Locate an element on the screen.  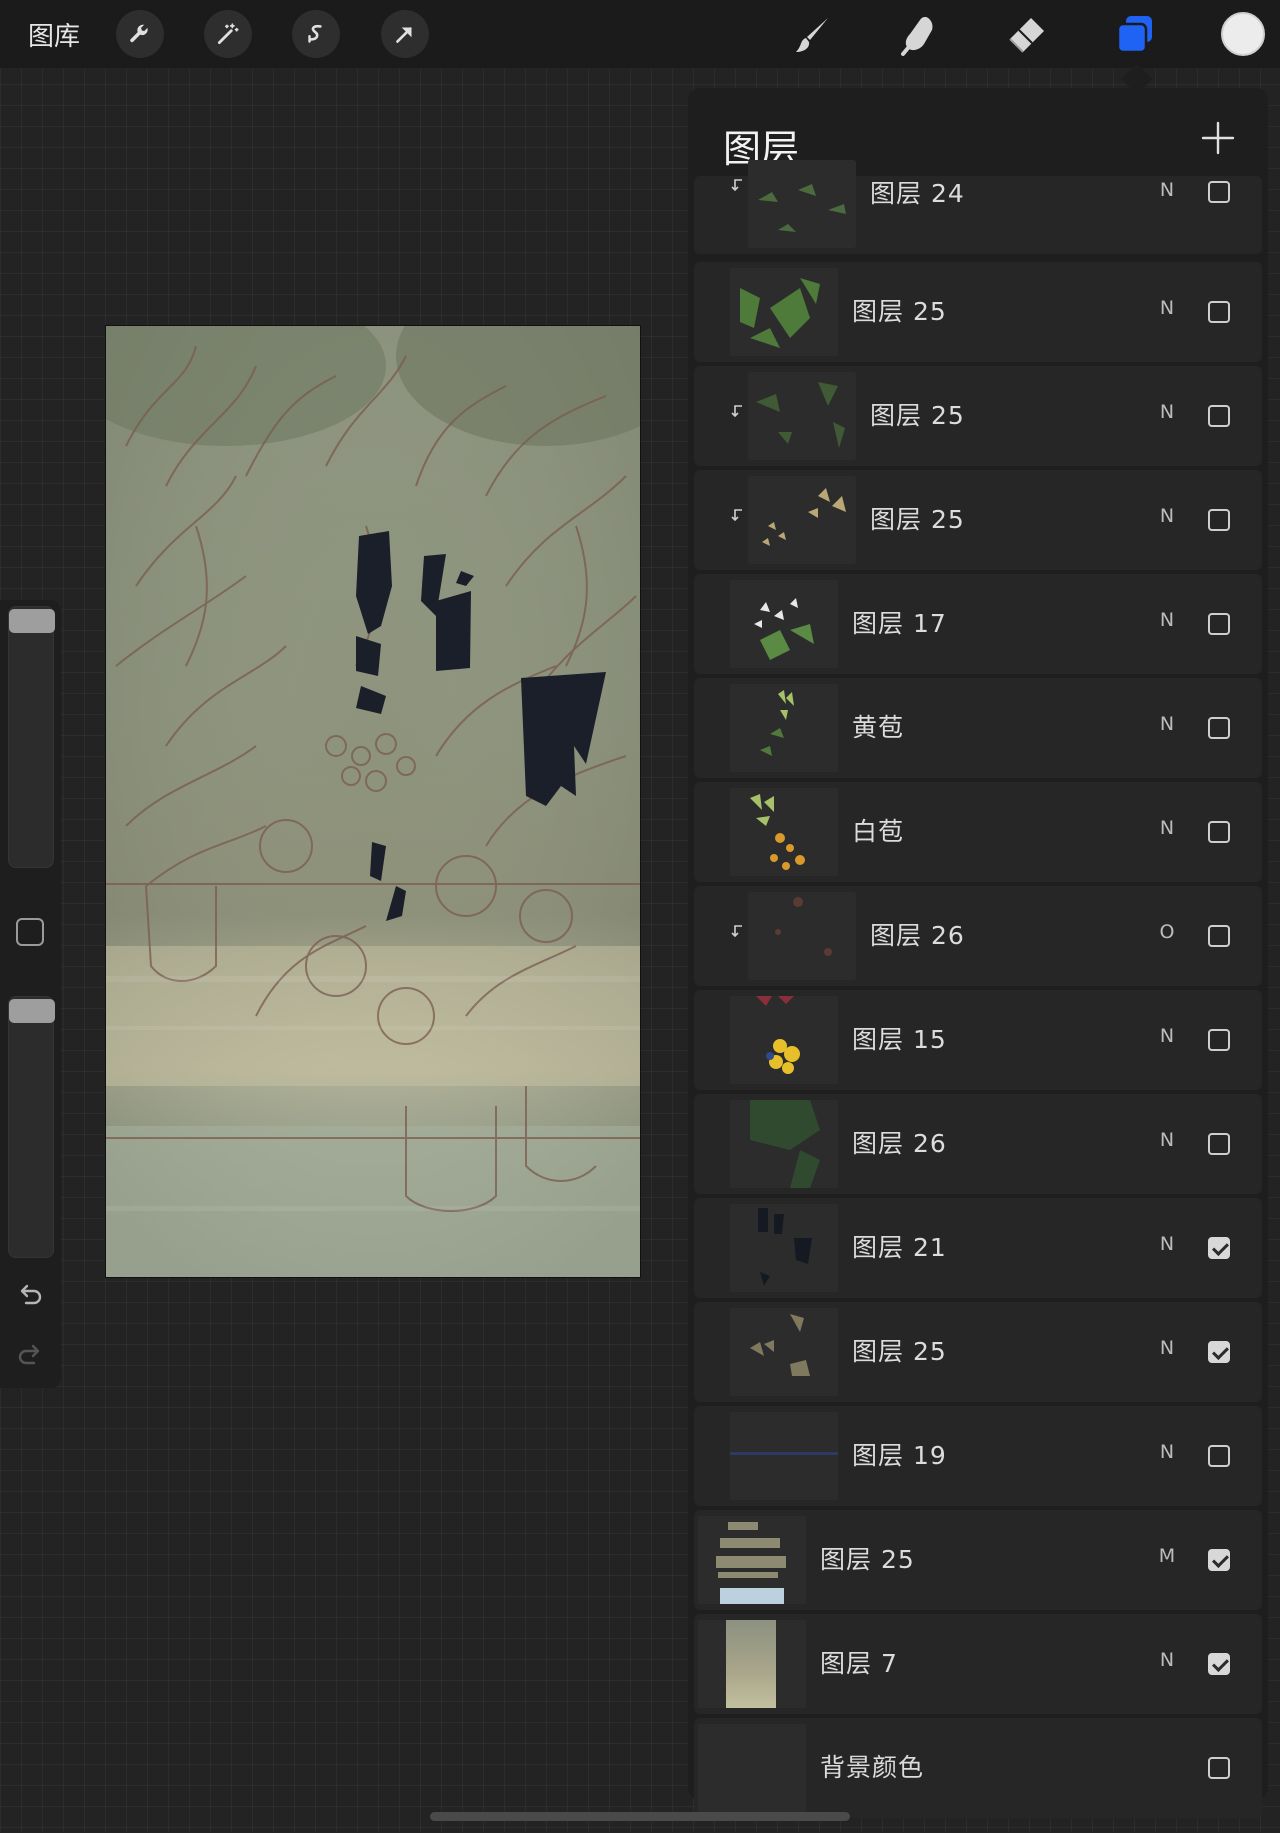
plus-icon is located at coordinates (1218, 138).